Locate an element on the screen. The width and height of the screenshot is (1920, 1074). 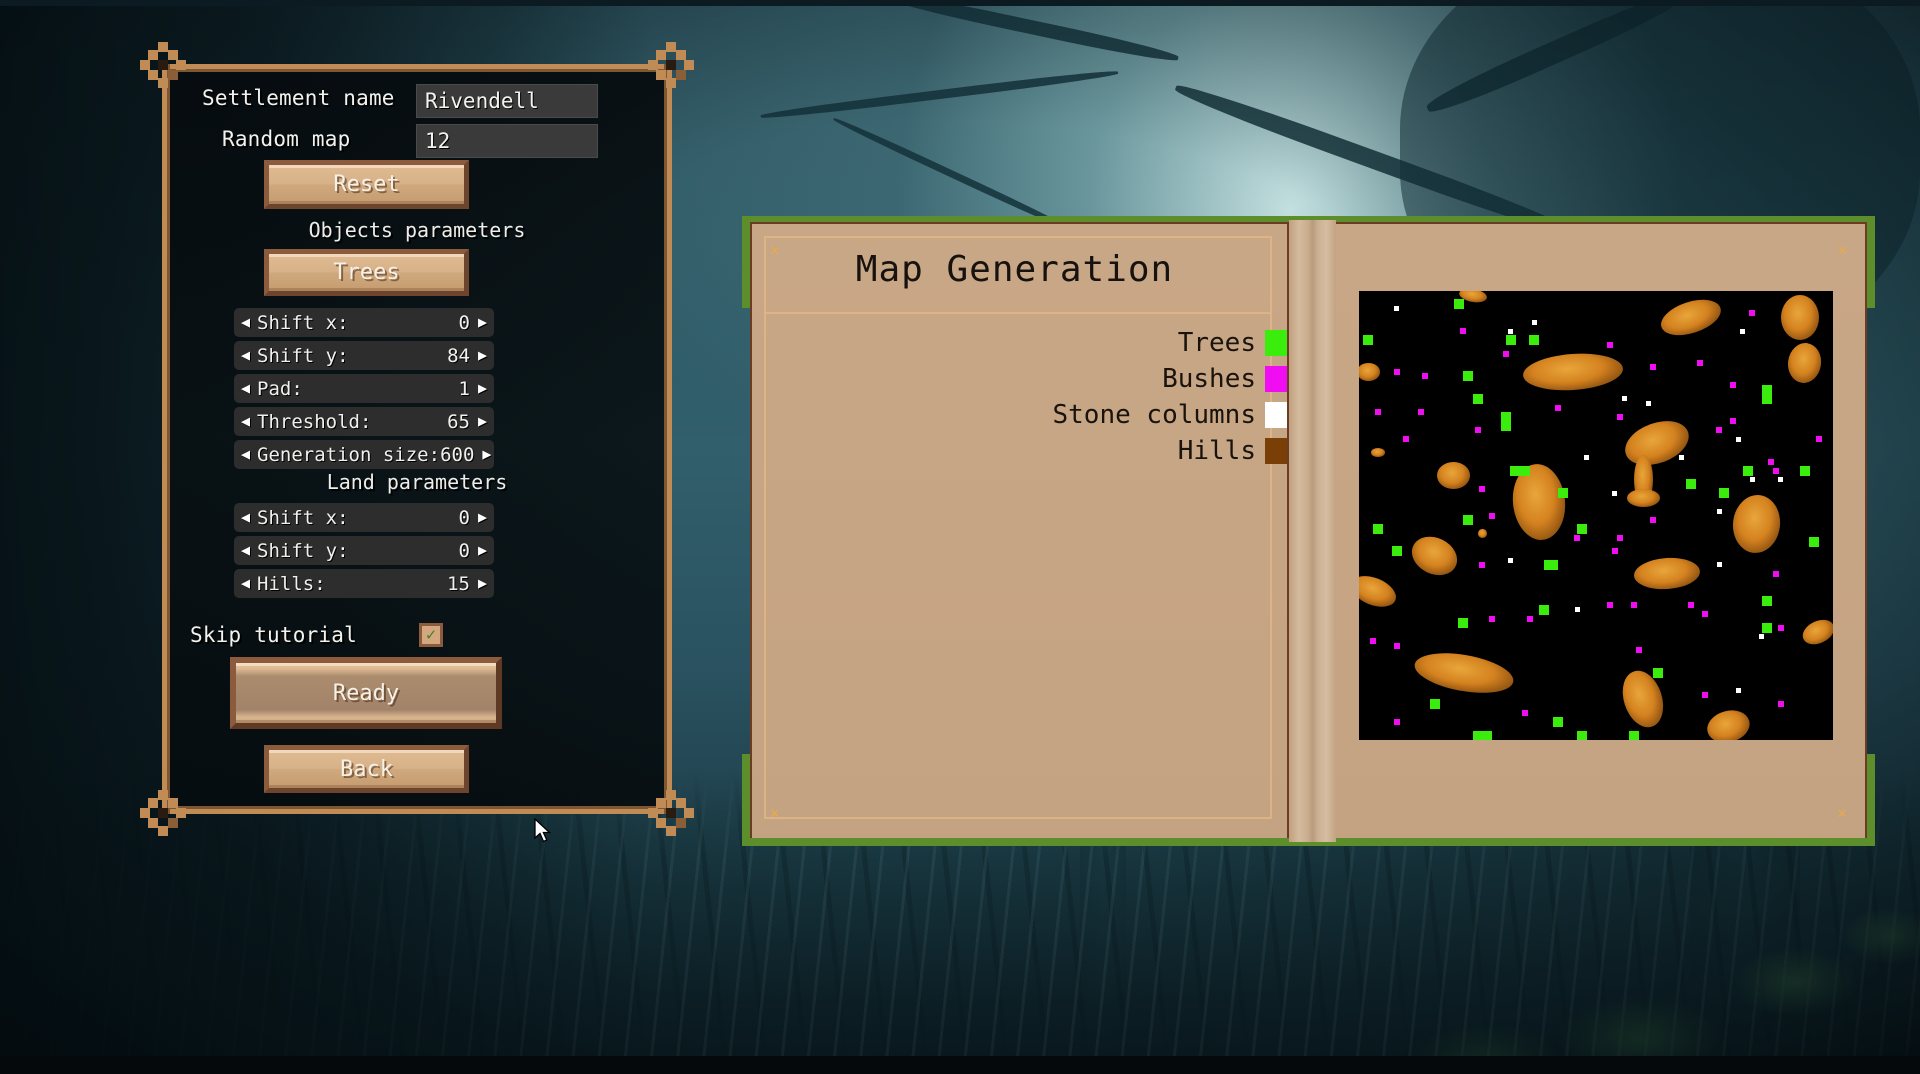
settlement-name-input: Rivendell is located at coordinates (507, 101).